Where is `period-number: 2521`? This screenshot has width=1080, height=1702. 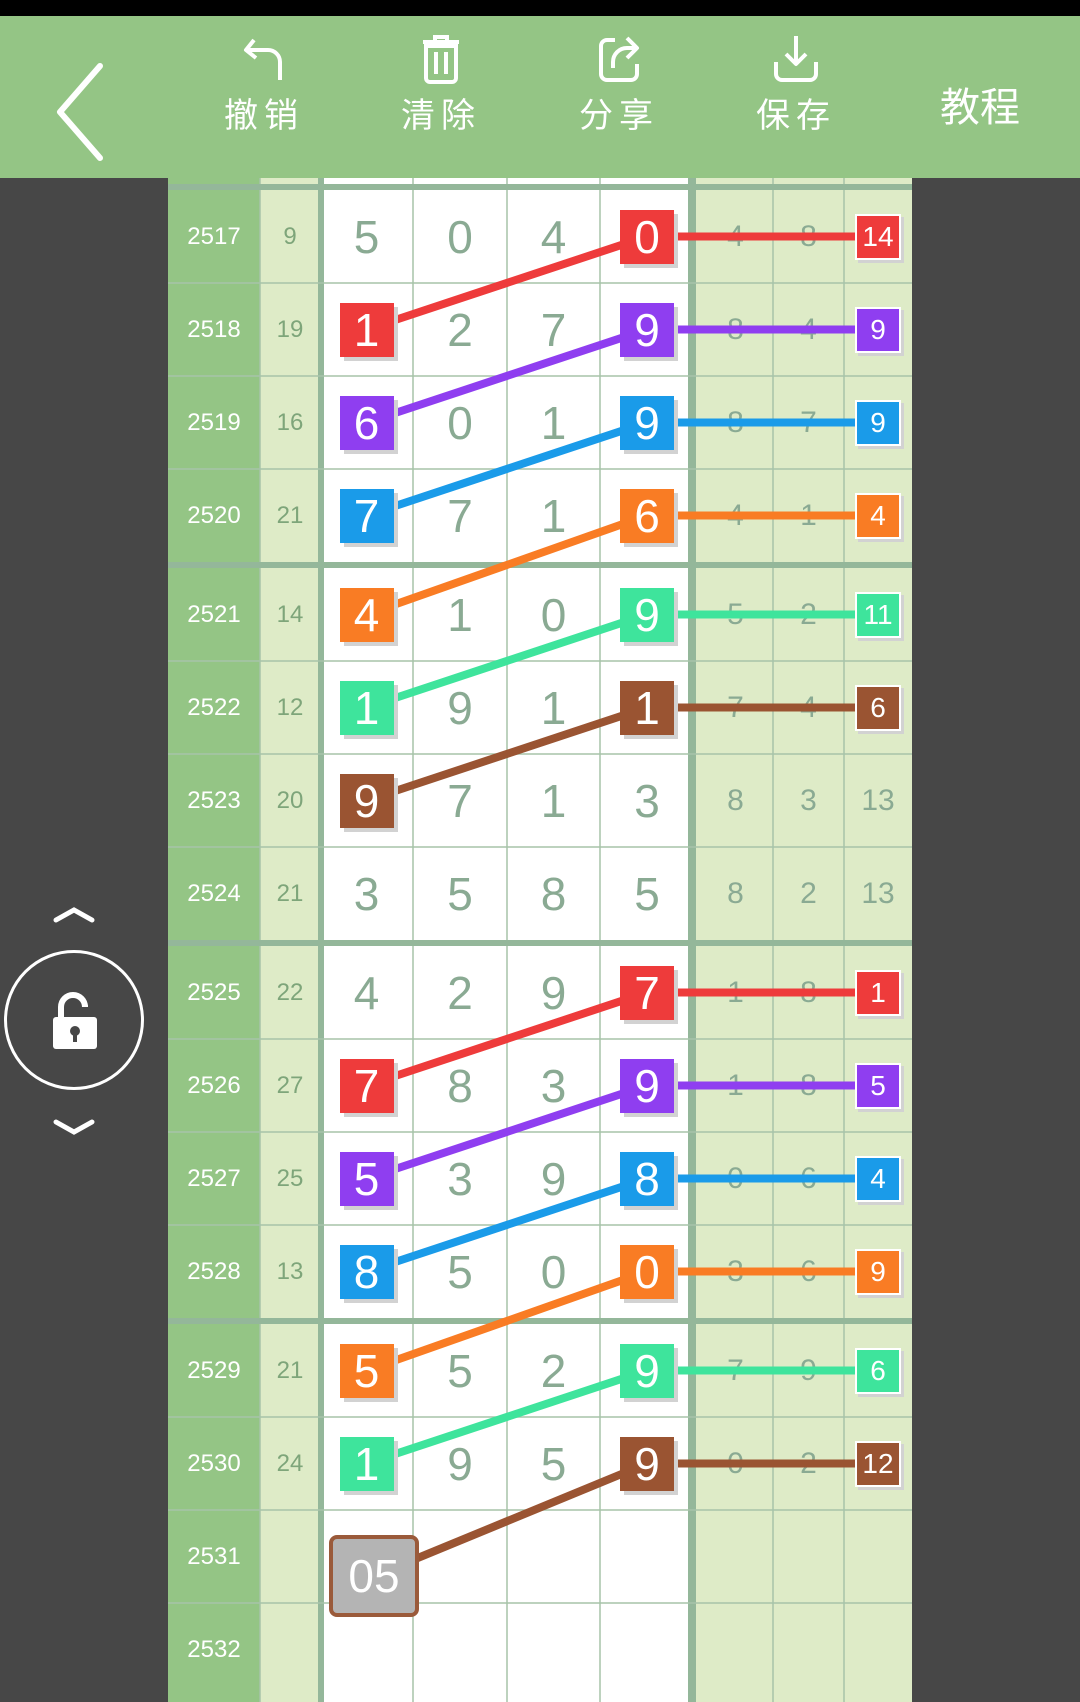
period-number: 2521 is located at coordinates (214, 614).